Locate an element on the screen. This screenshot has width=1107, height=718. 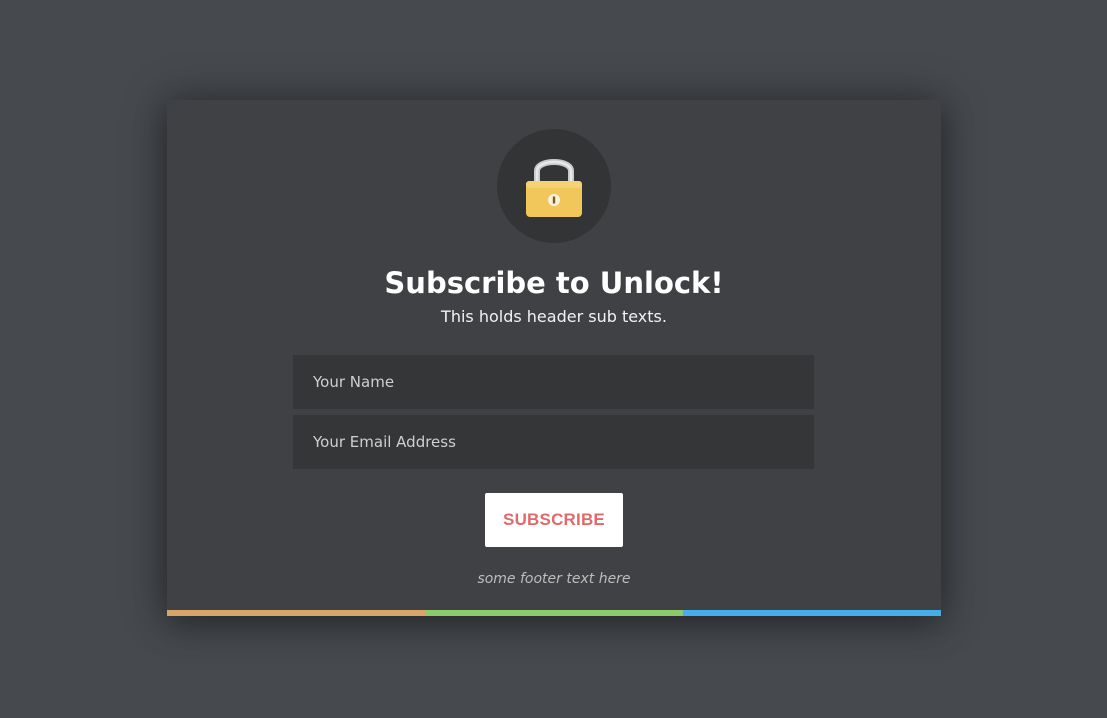
accent-segment-green is located at coordinates (554, 613).